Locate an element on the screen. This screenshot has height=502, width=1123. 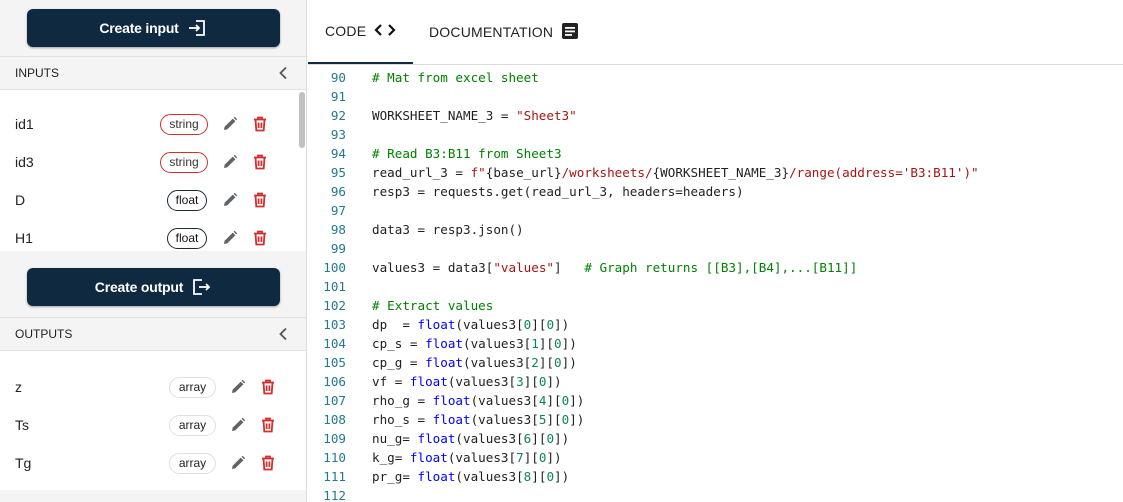
input-name: H1 is located at coordinates (24, 238).